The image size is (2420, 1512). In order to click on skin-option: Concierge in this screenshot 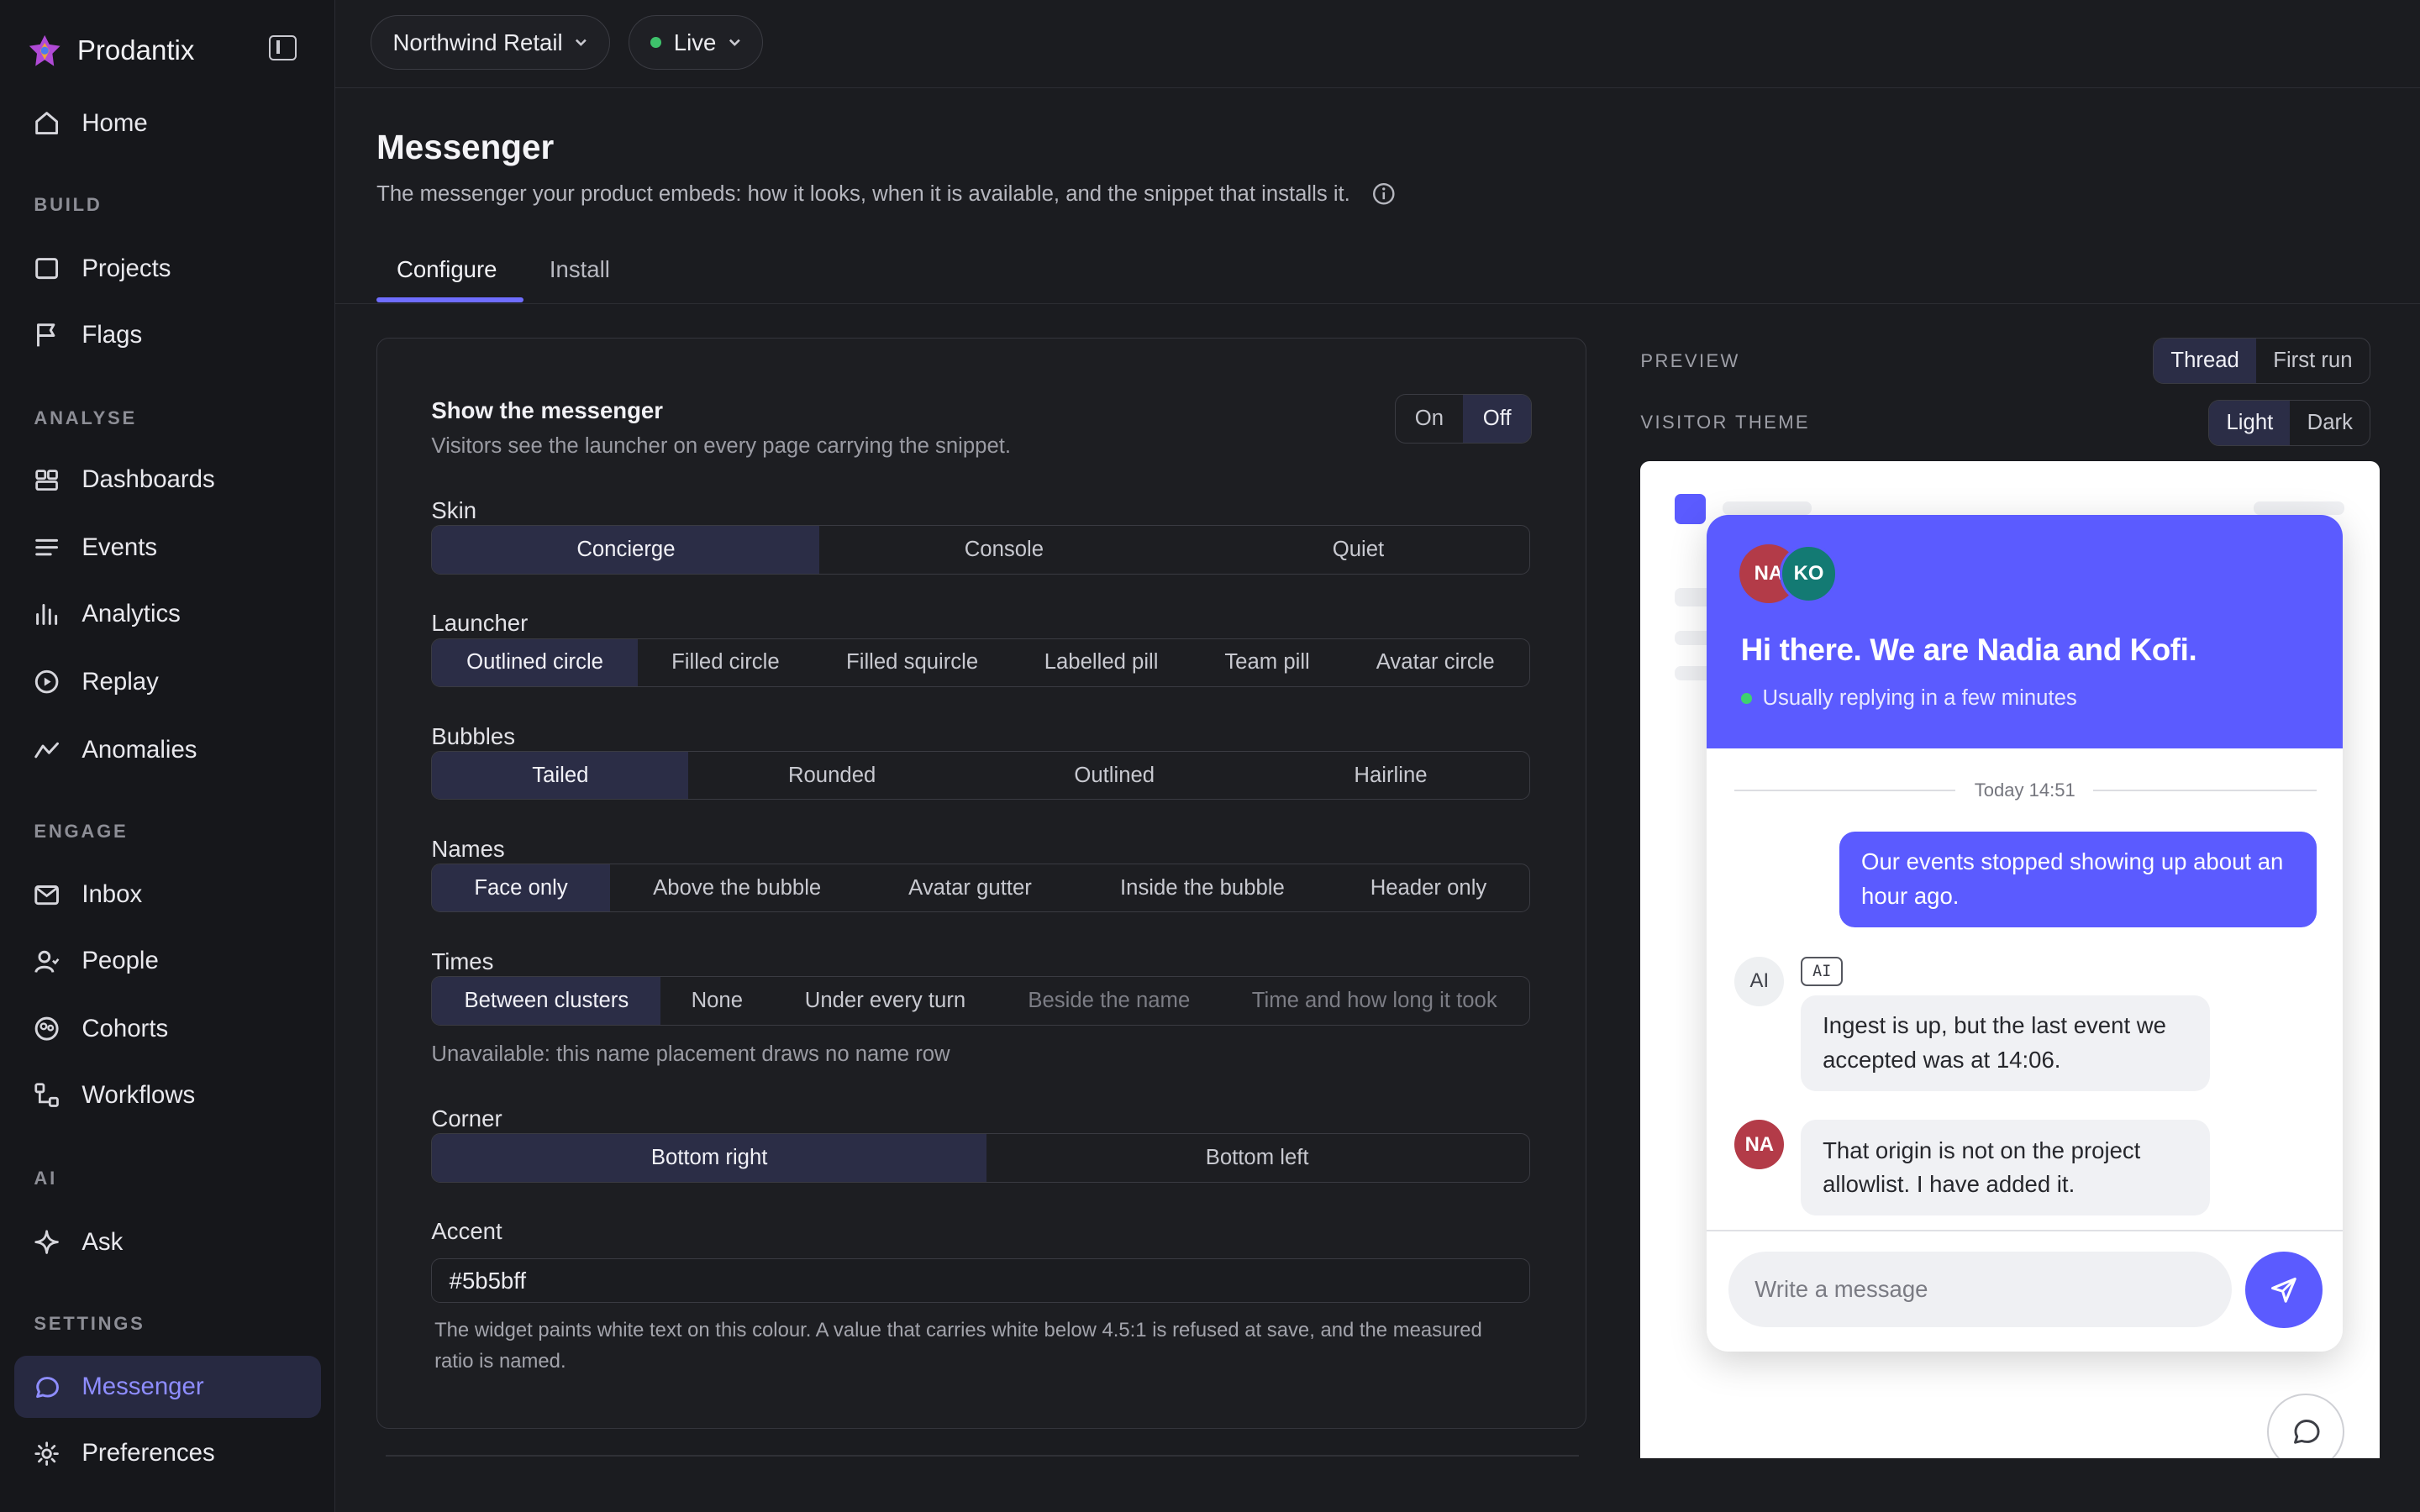, I will do `click(626, 550)`.